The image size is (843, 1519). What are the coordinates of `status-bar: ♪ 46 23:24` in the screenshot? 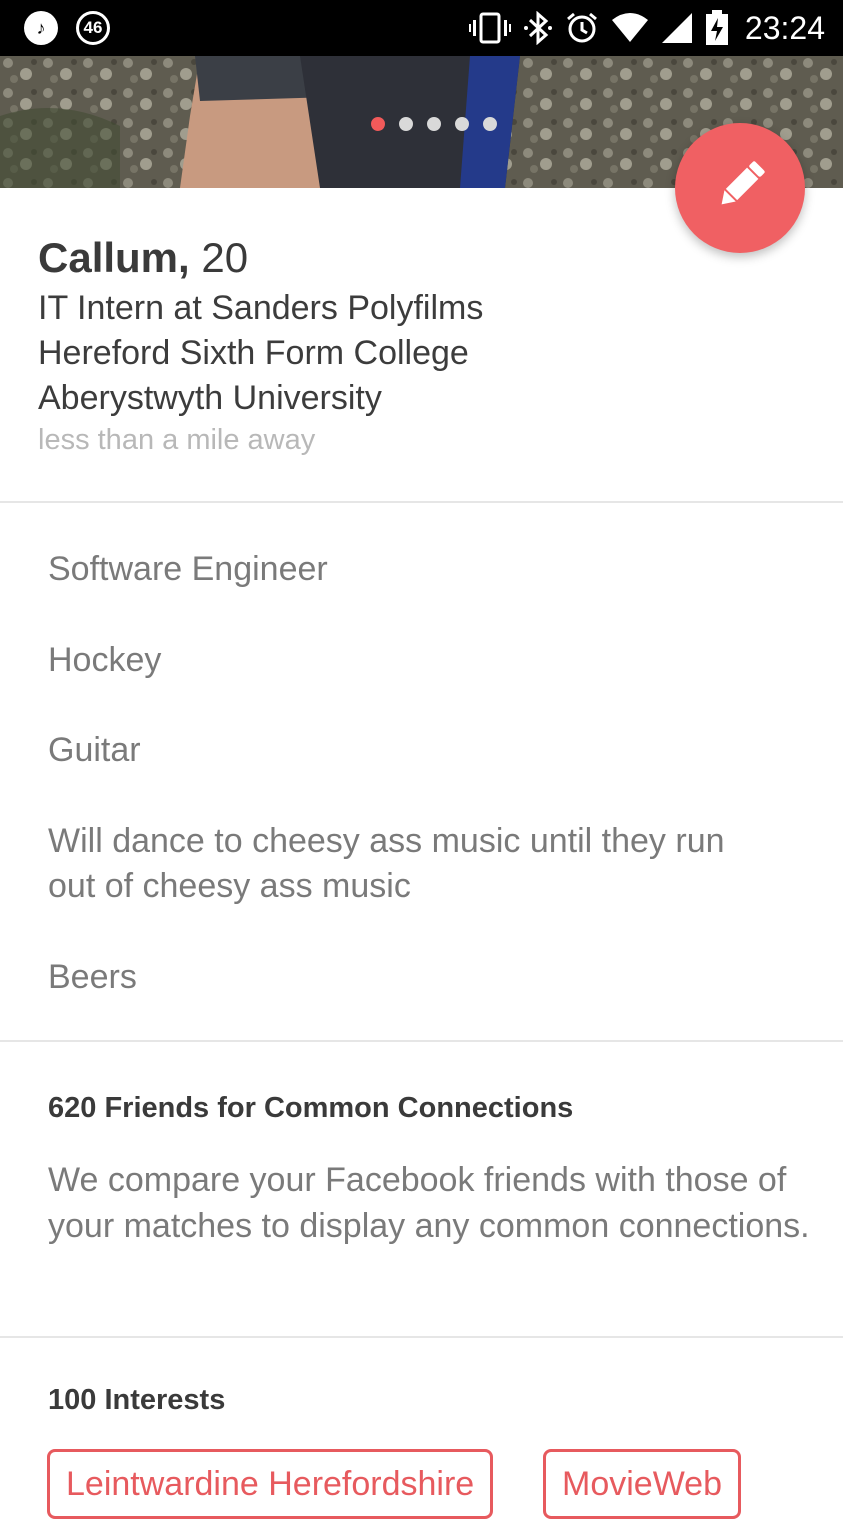 It's located at (421, 28).